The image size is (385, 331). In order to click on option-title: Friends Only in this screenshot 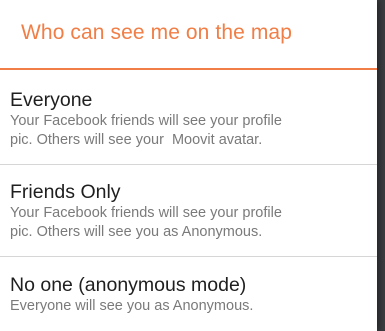, I will do `click(65, 192)`.